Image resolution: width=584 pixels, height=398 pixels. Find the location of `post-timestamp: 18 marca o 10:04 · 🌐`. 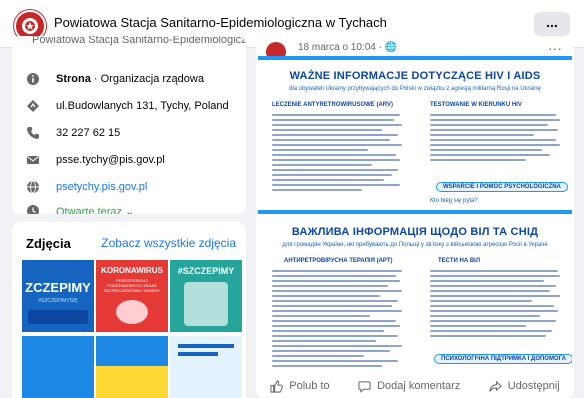

post-timestamp: 18 marca o 10:04 · 🌐 is located at coordinates (347, 47).